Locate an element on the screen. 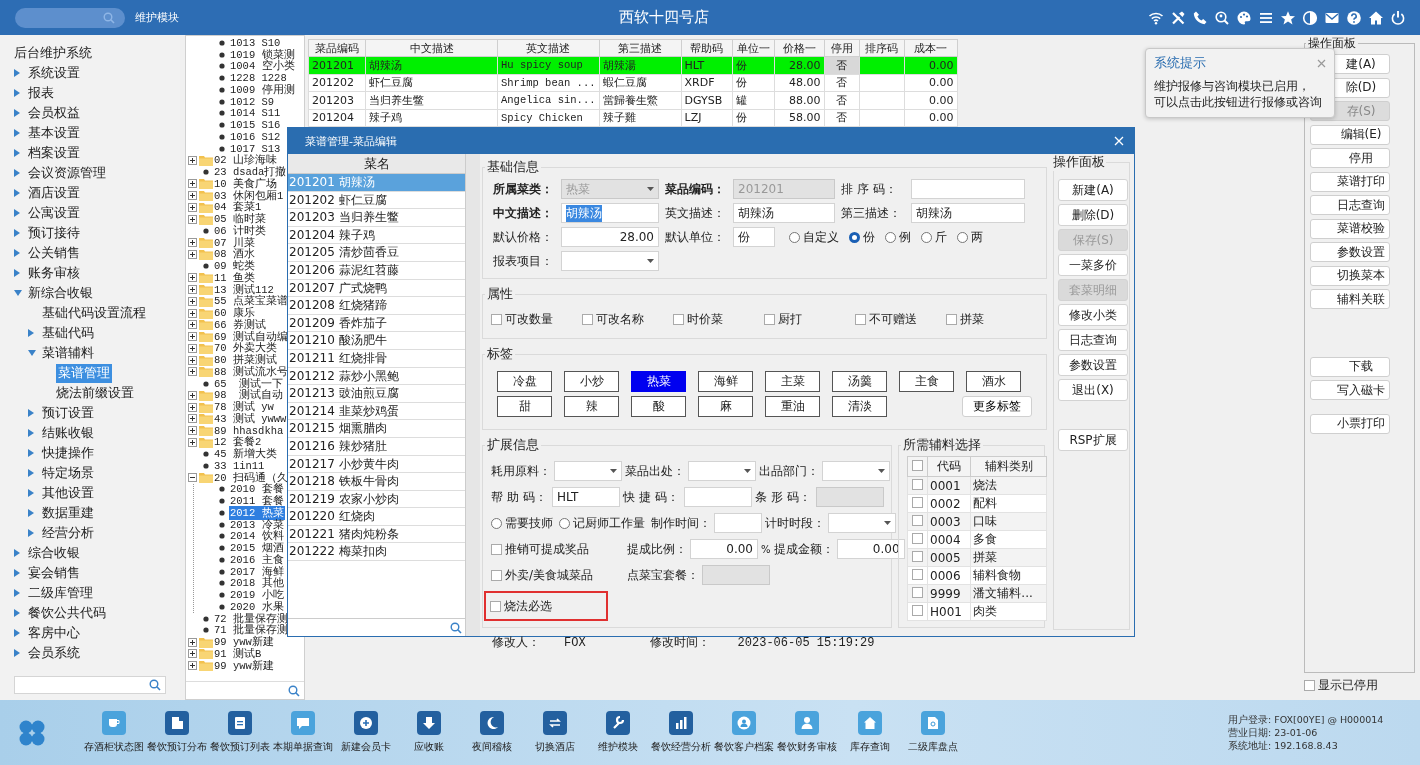 This screenshot has height=765, width=1420. tree-item: 91 测试B is located at coordinates (225, 654).